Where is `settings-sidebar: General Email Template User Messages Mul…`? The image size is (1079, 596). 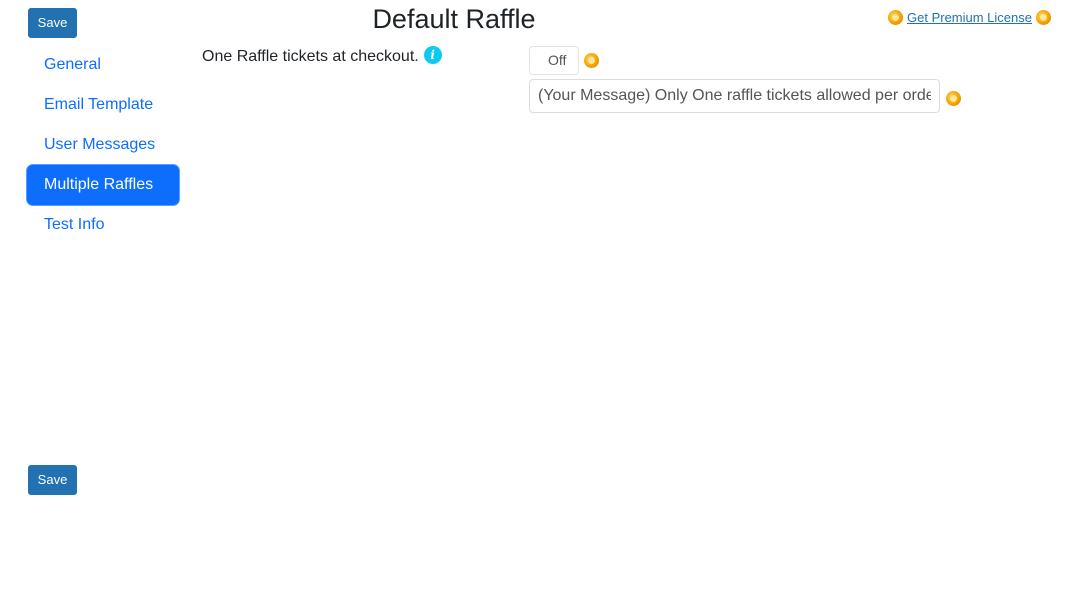
settings-sidebar: General Email Template User Messages Mul… is located at coordinates (103, 145).